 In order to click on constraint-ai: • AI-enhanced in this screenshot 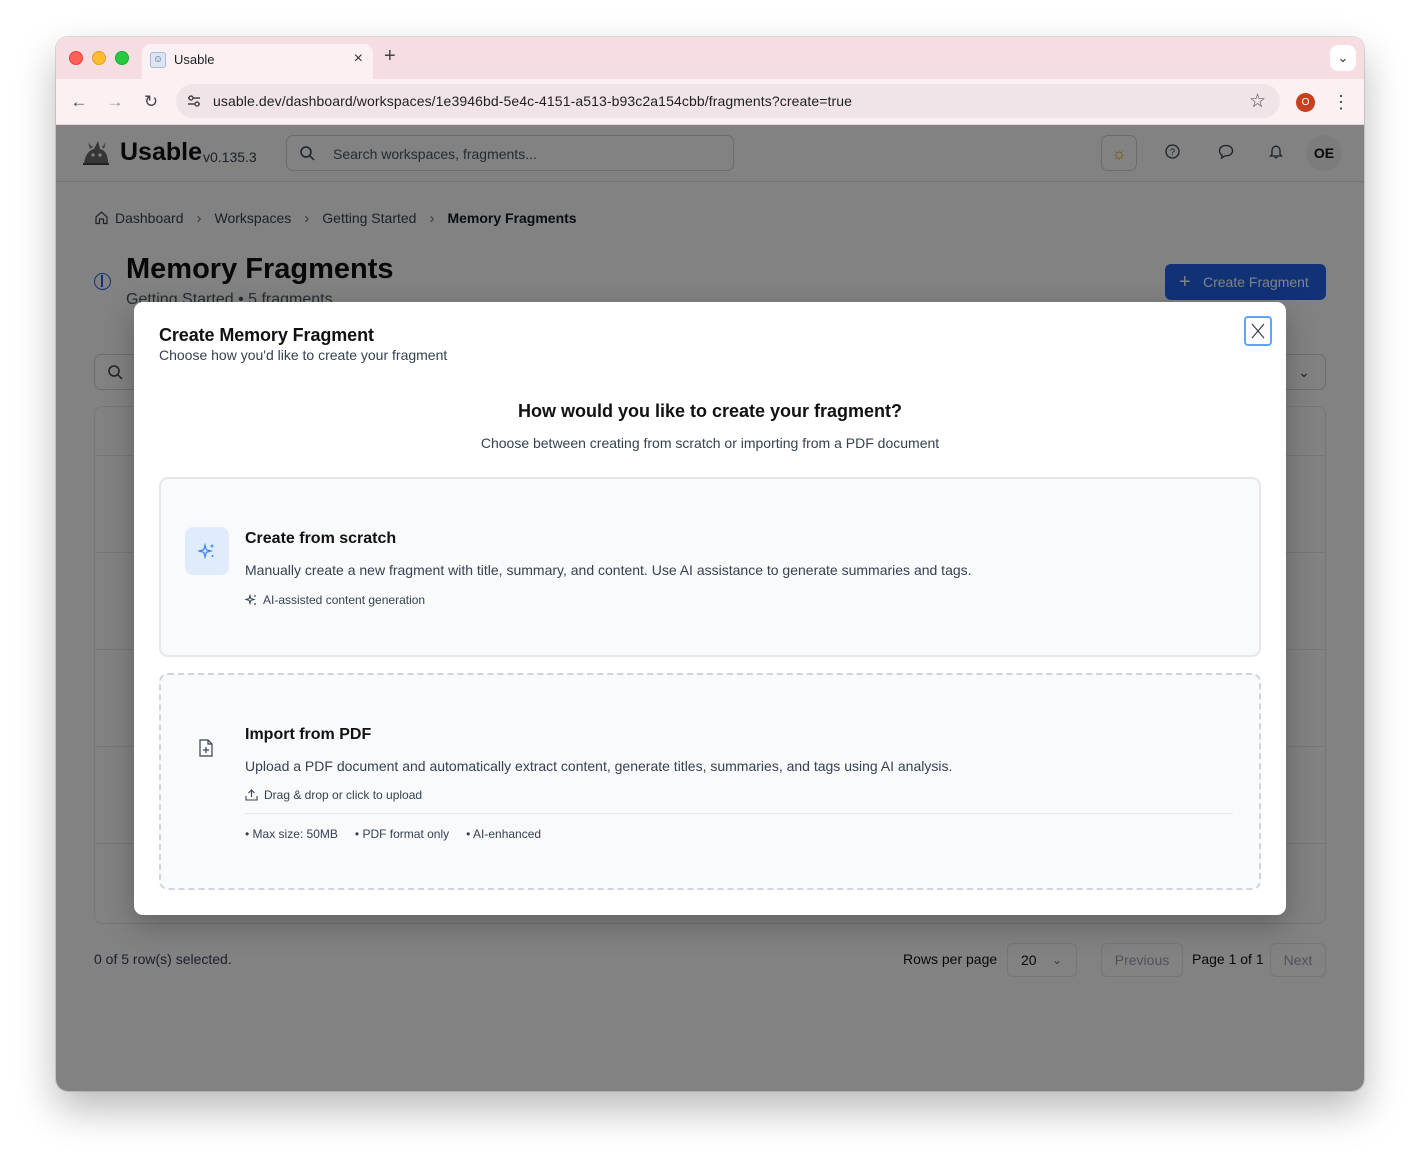, I will do `click(504, 834)`.